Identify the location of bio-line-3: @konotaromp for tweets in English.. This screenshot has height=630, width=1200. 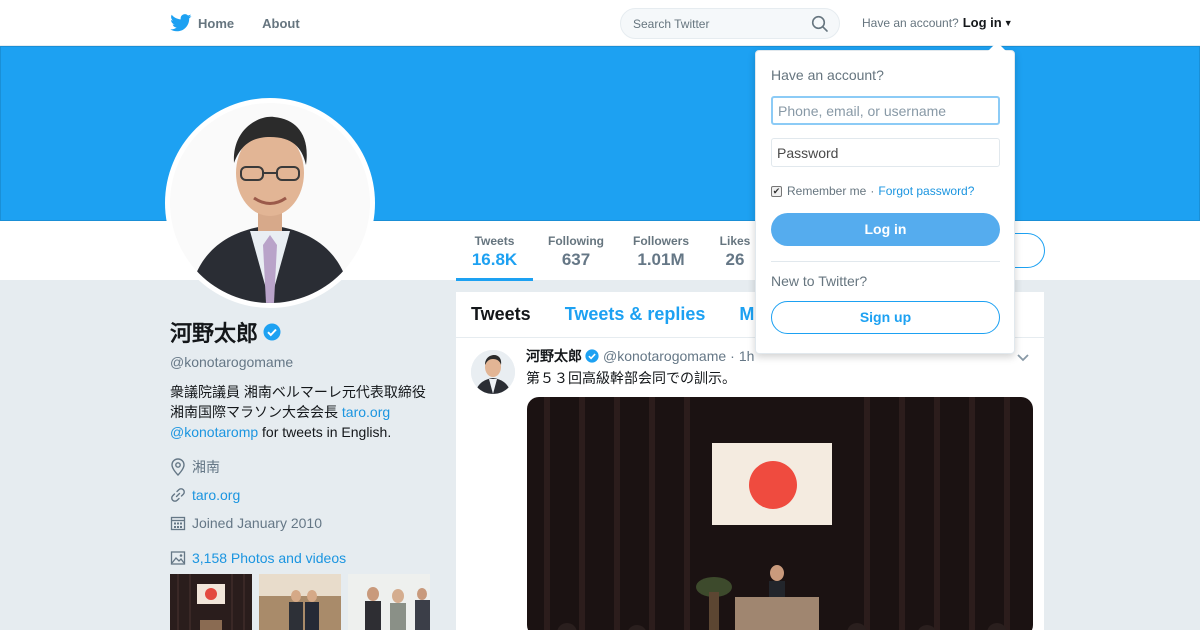
(305, 432).